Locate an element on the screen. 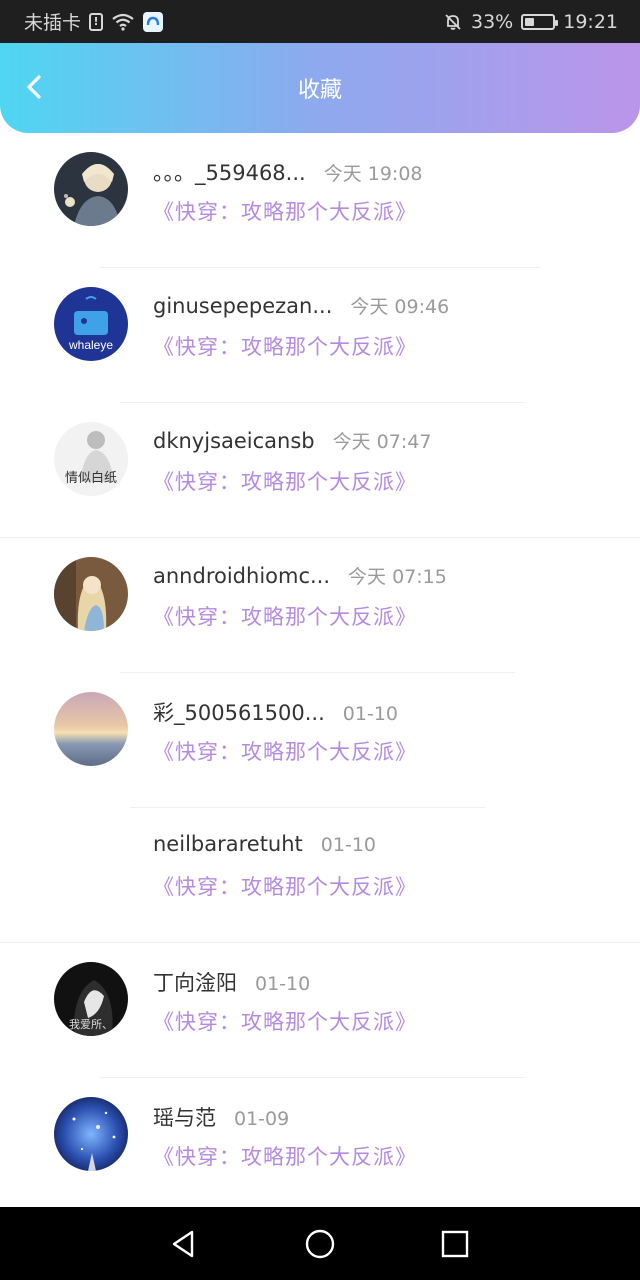  name-row: anndroidhiomc... 今天 07:15 is located at coordinates (300, 575).